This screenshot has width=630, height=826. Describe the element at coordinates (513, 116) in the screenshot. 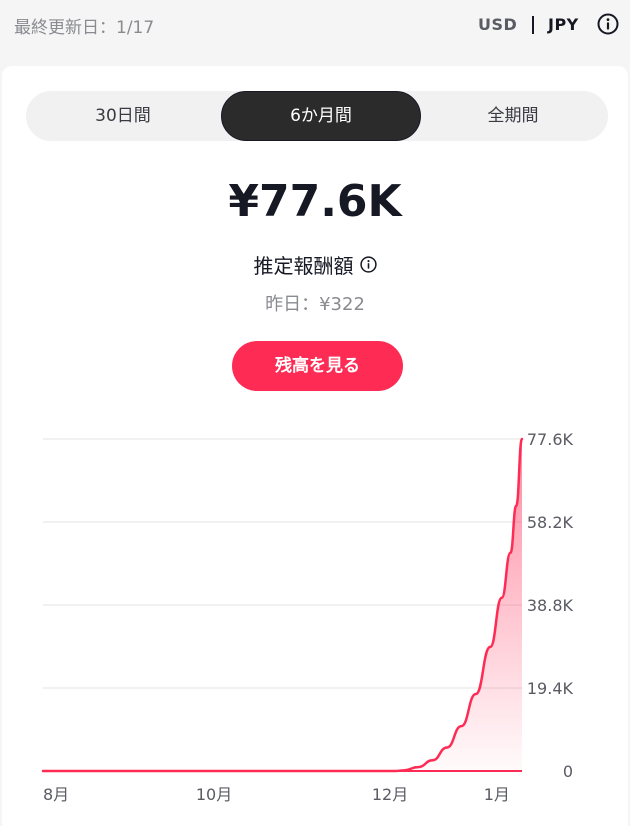

I see `tab-all-time: 全期間` at that location.